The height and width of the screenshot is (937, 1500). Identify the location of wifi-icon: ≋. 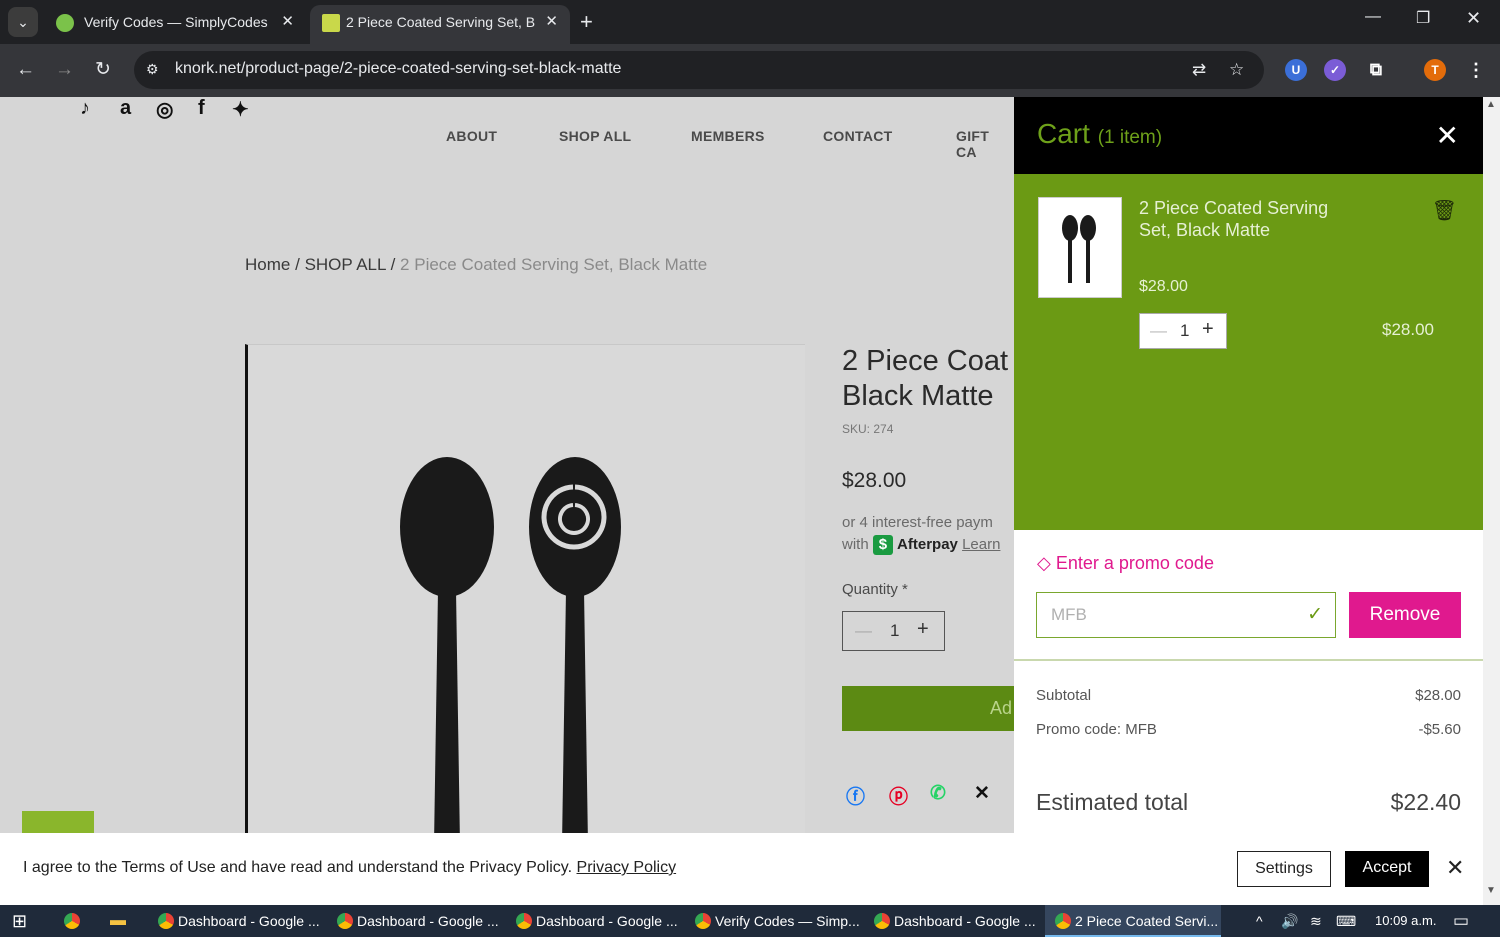
(1316, 921).